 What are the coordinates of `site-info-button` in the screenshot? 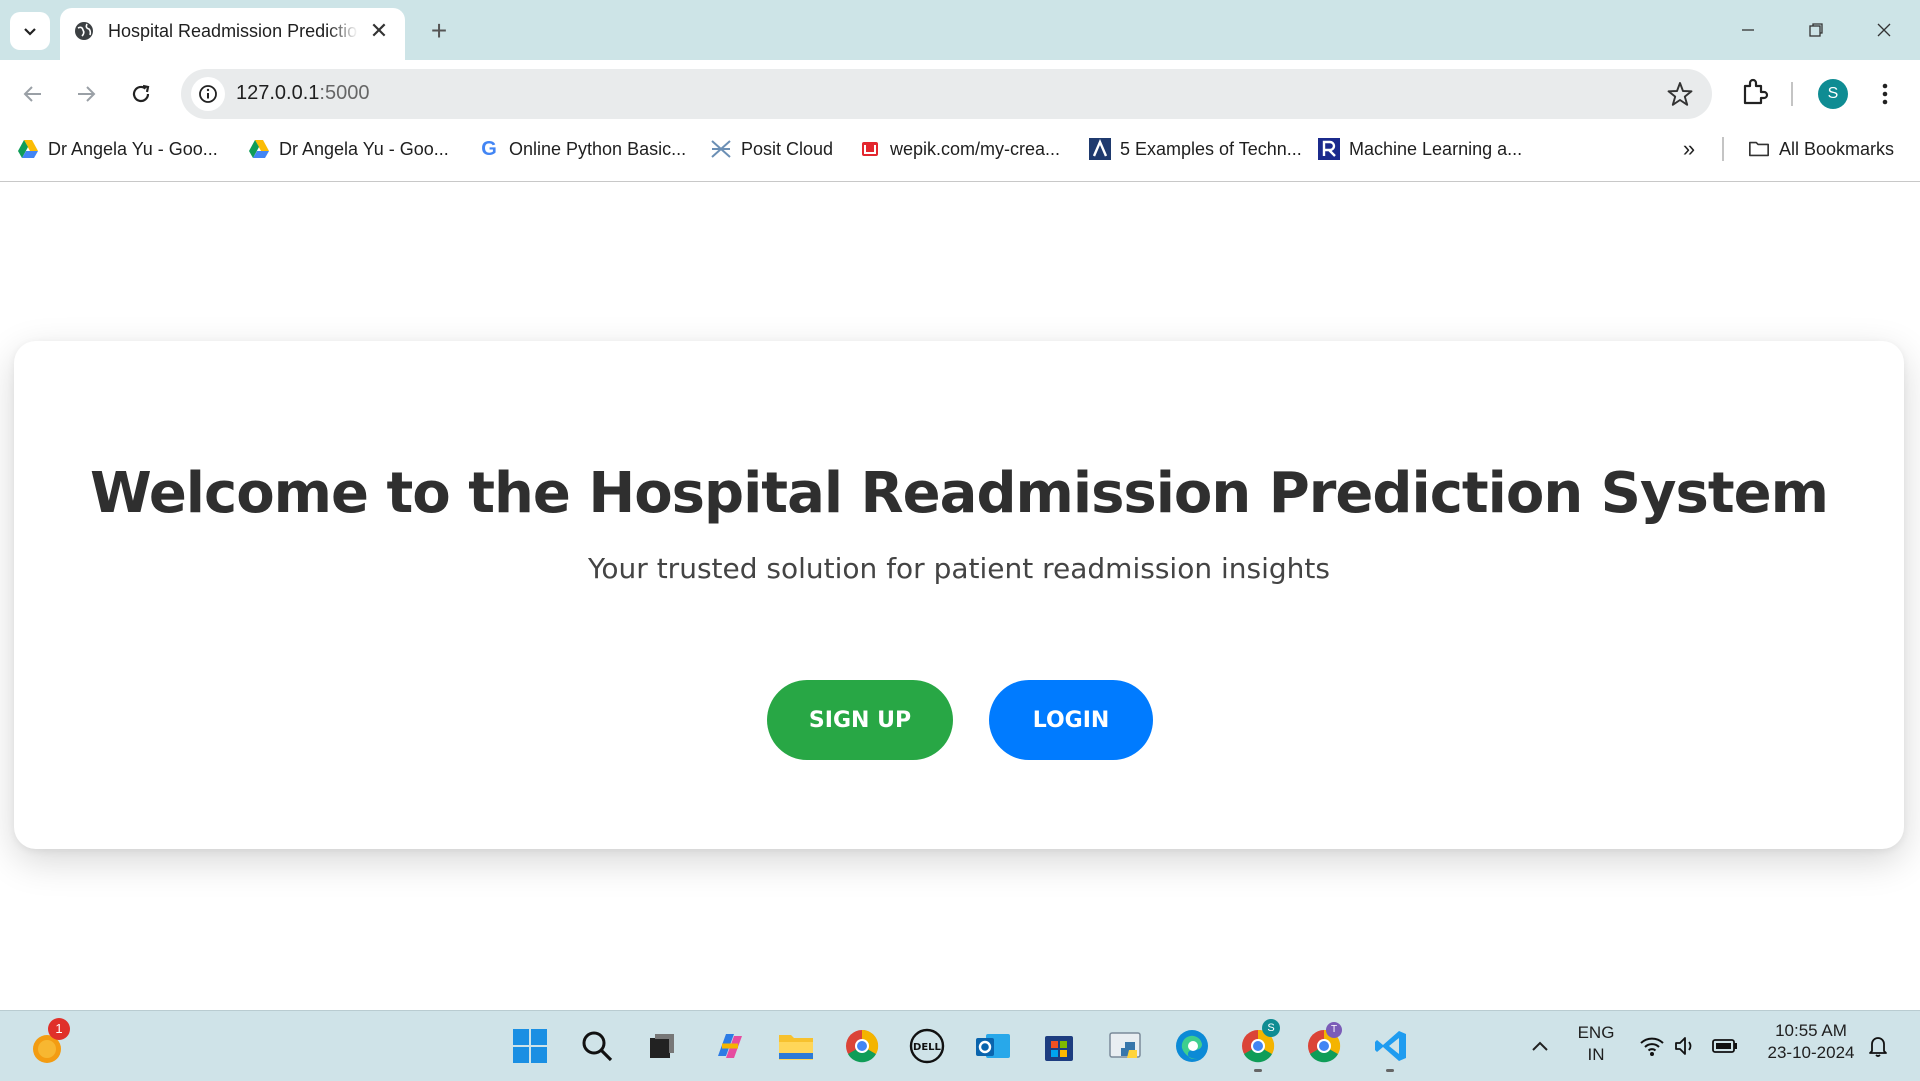 It's located at (208, 94).